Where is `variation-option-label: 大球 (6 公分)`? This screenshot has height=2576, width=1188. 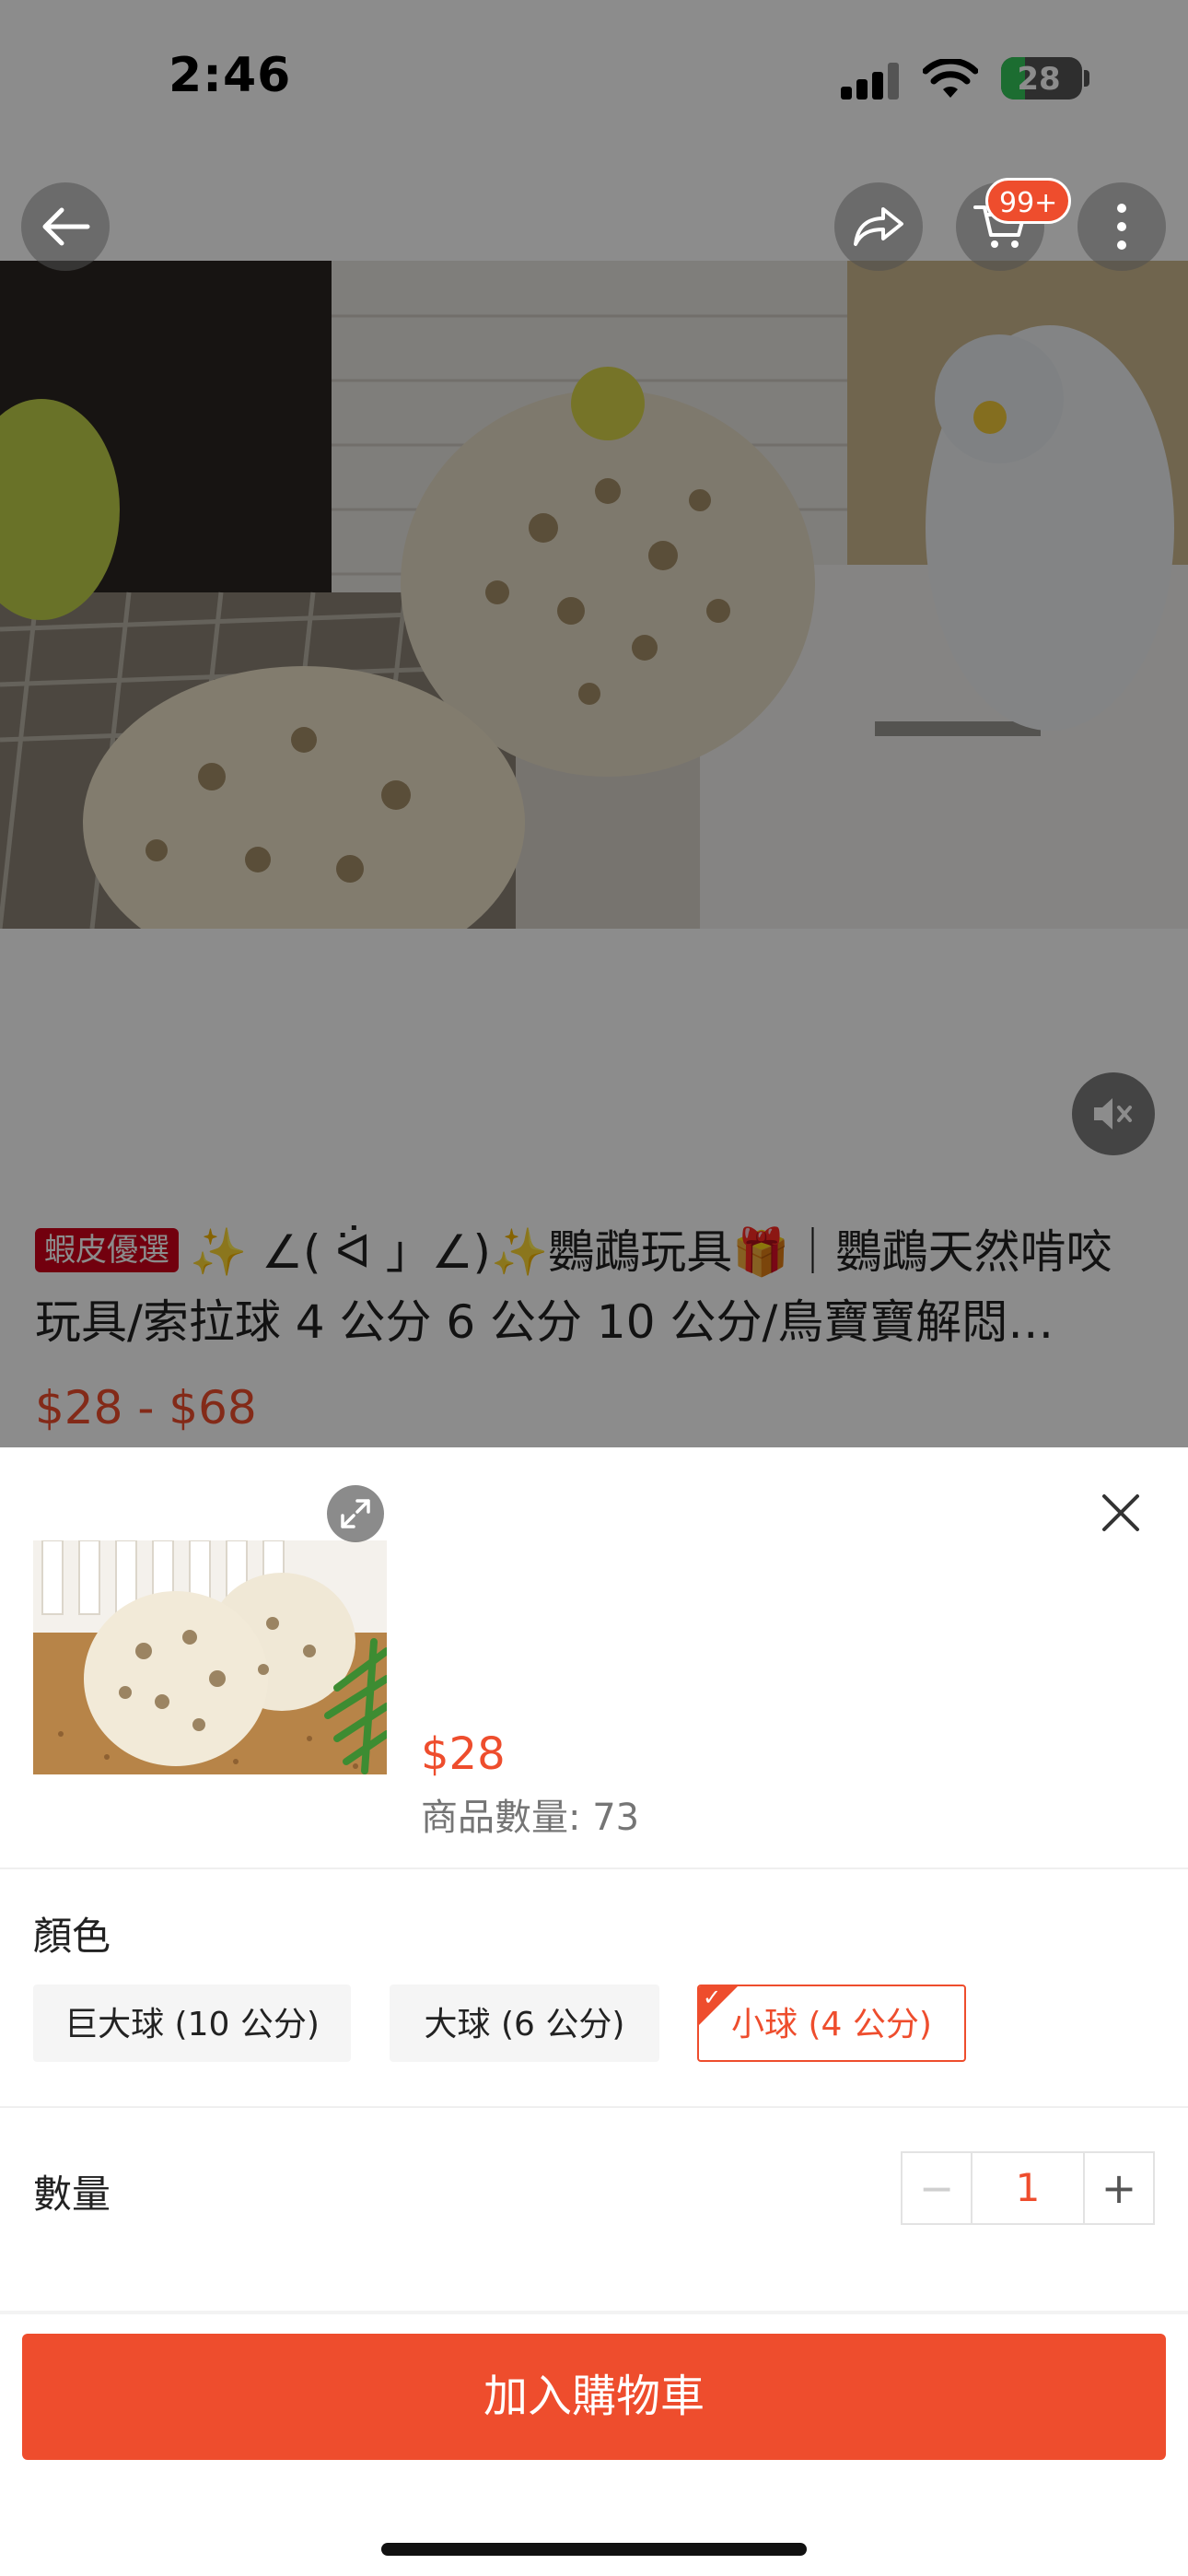 variation-option-label: 大球 (6 公分) is located at coordinates (524, 2024).